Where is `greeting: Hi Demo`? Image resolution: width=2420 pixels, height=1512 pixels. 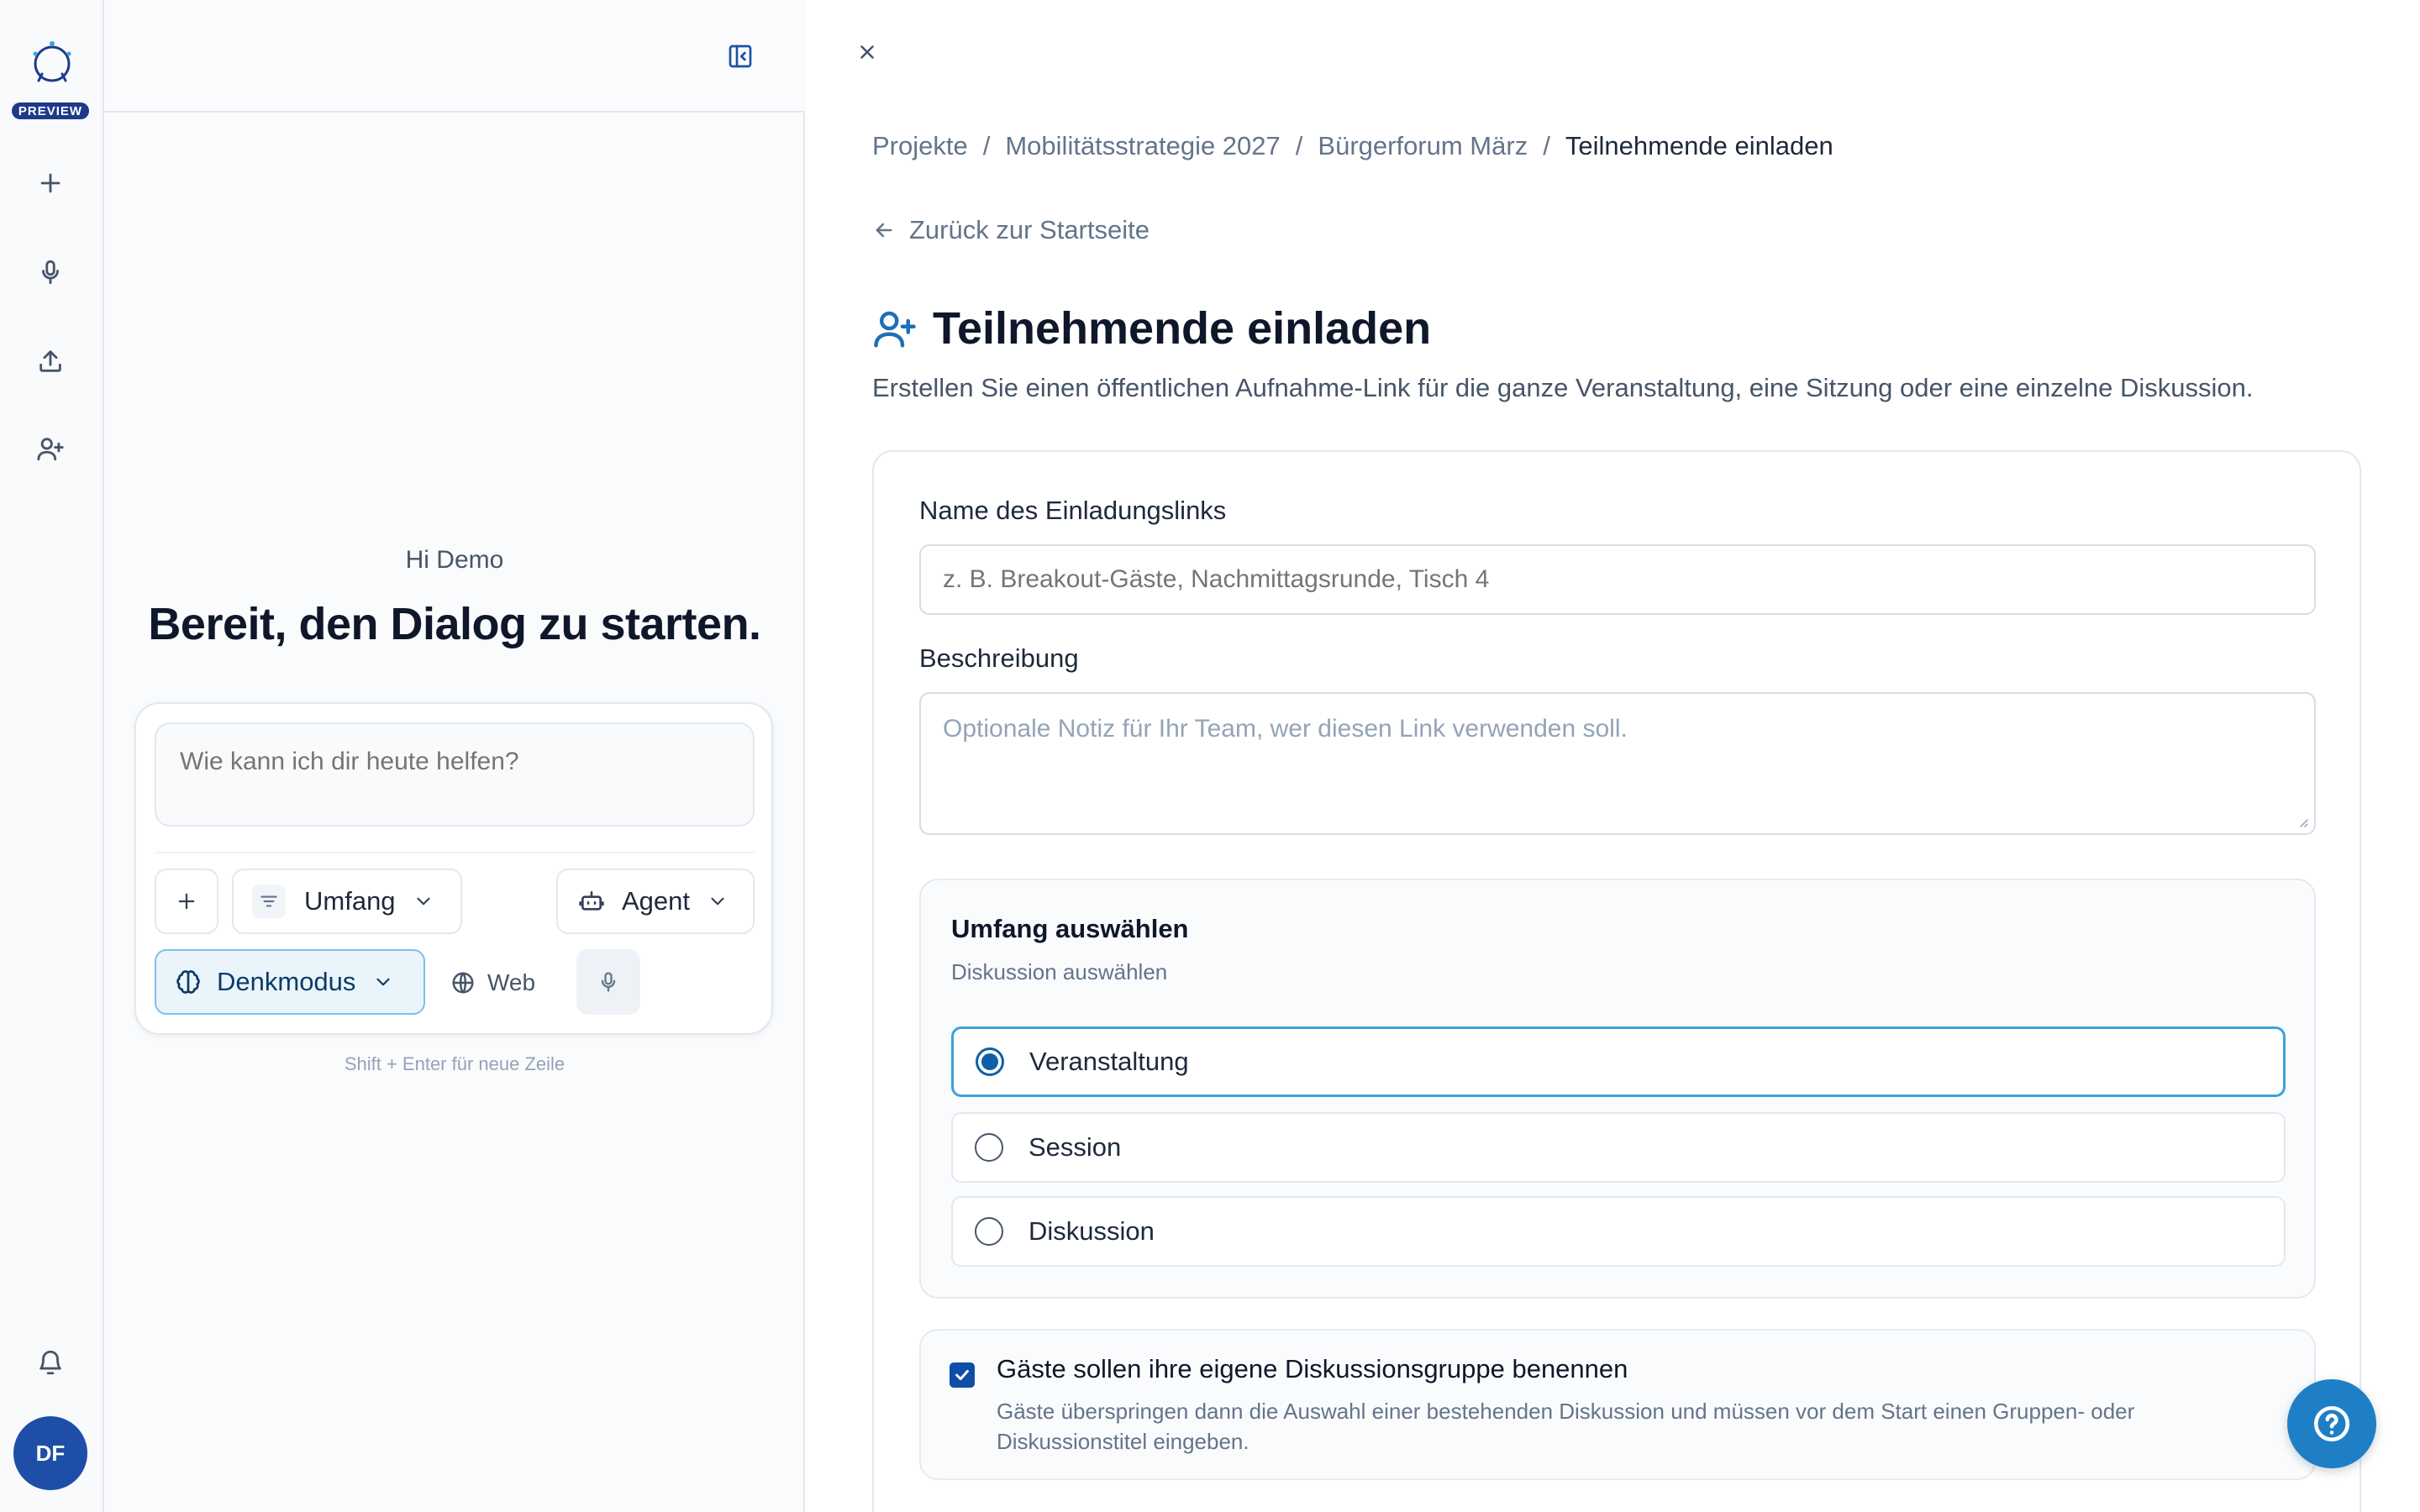 greeting: Hi Demo is located at coordinates (454, 560).